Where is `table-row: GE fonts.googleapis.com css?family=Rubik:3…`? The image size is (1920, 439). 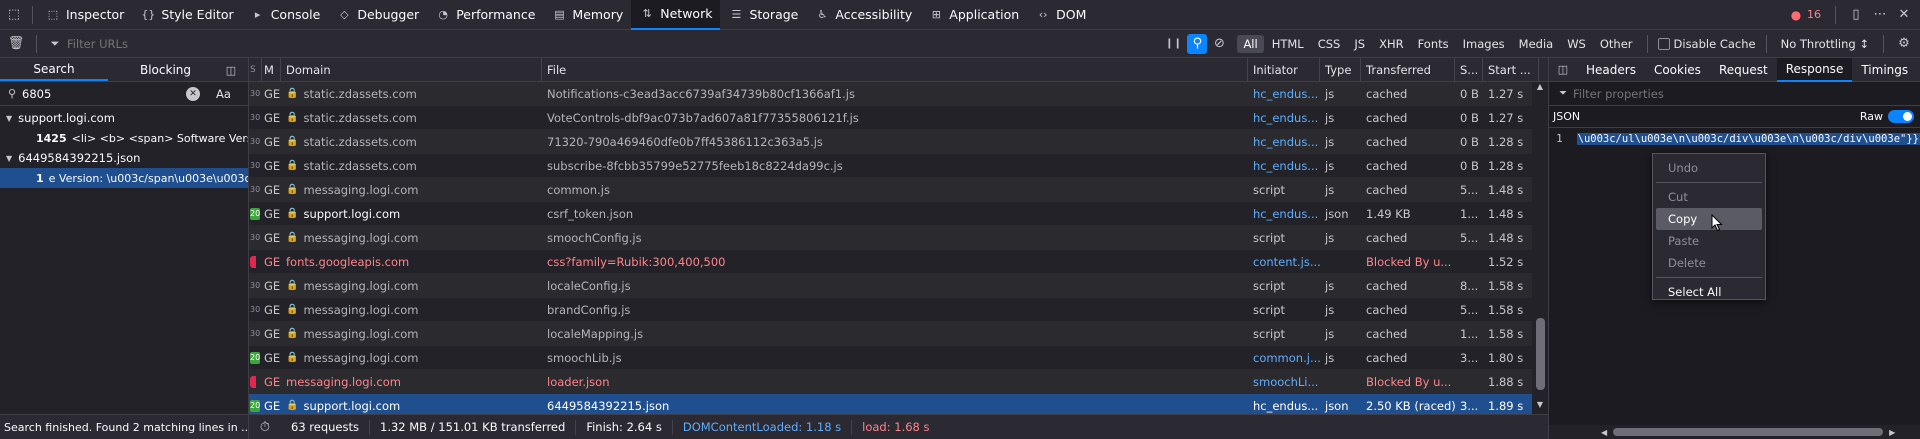
table-row: GE fonts.googleapis.com css?family=Rubik:3… is located at coordinates (898, 262).